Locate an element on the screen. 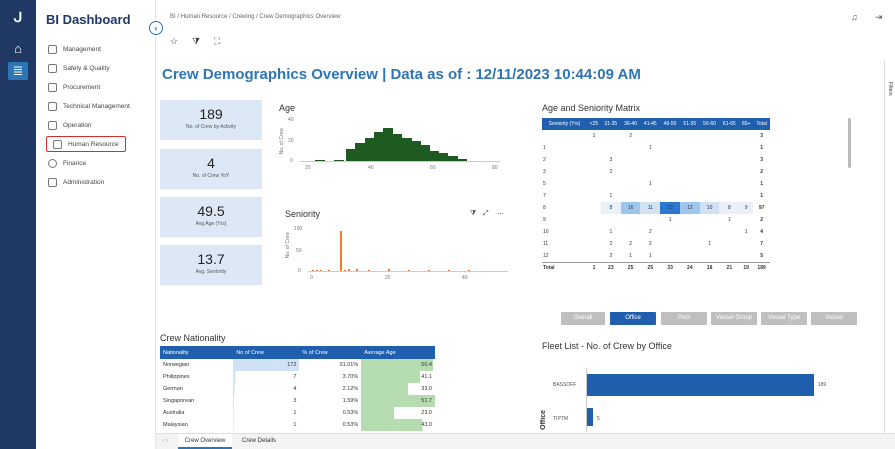 The width and height of the screenshot is (895, 449). matrix-cell: 9 is located at coordinates (746, 208).